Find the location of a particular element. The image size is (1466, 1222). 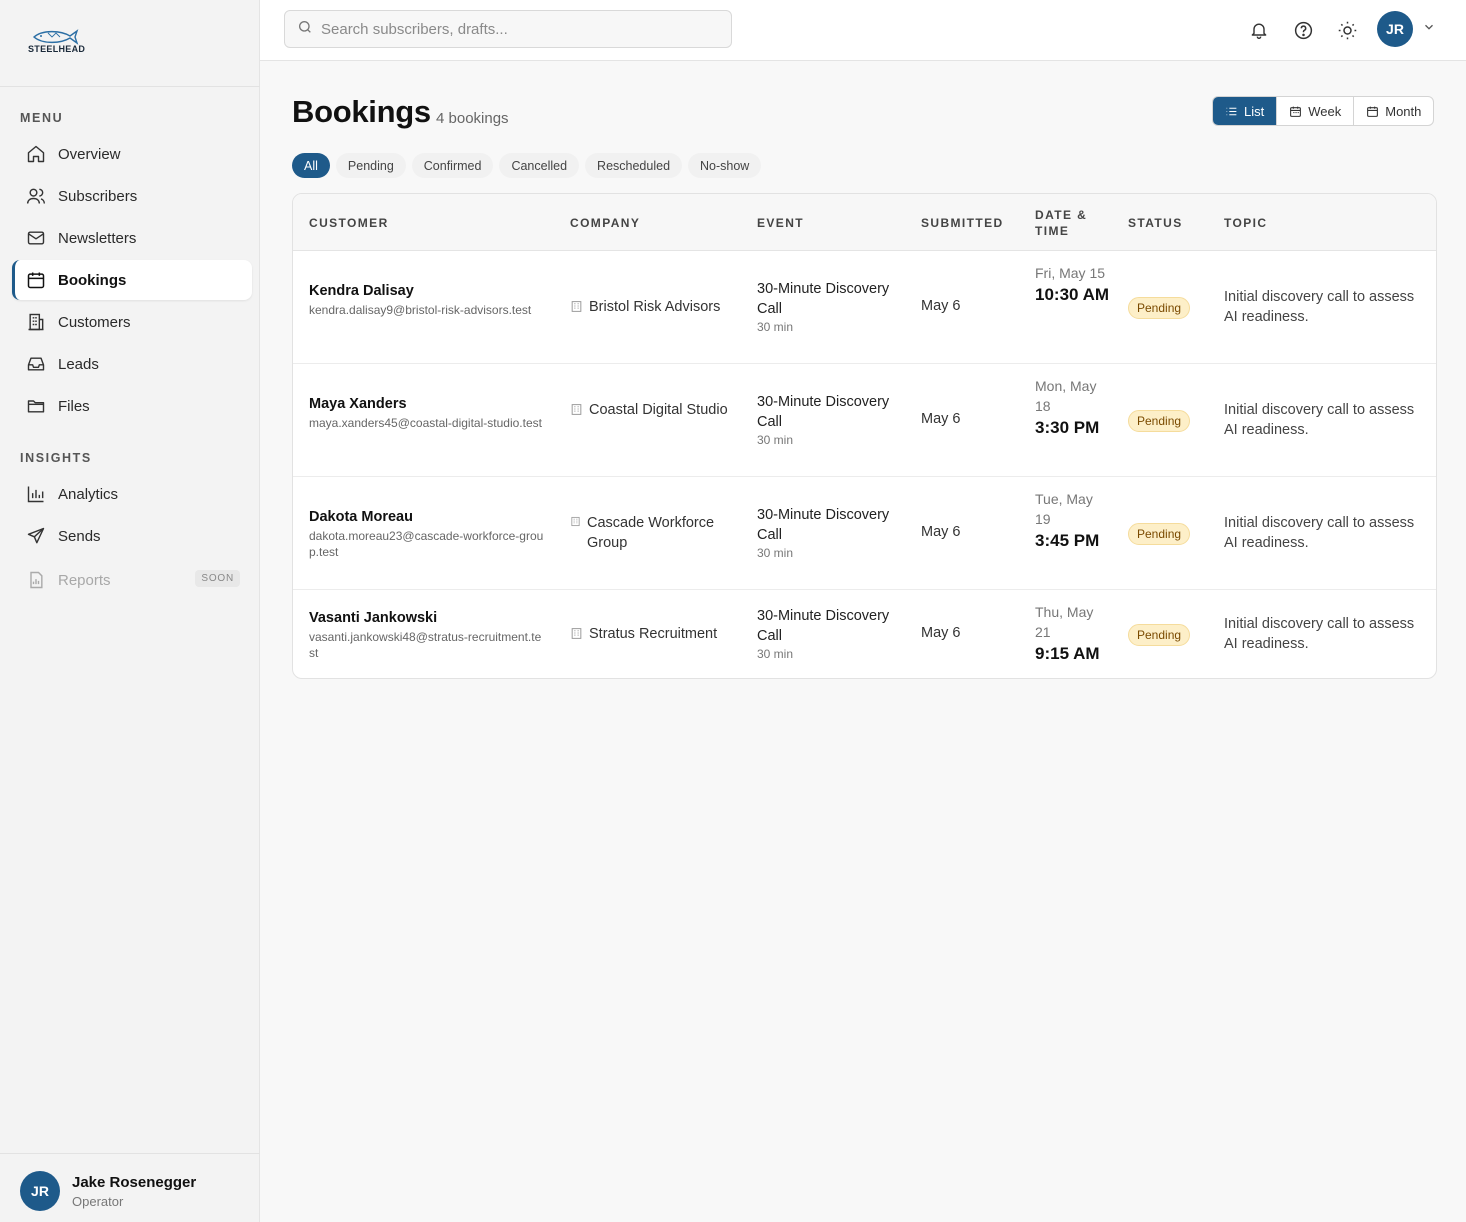

list-view-button: List is located at coordinates (1245, 111).